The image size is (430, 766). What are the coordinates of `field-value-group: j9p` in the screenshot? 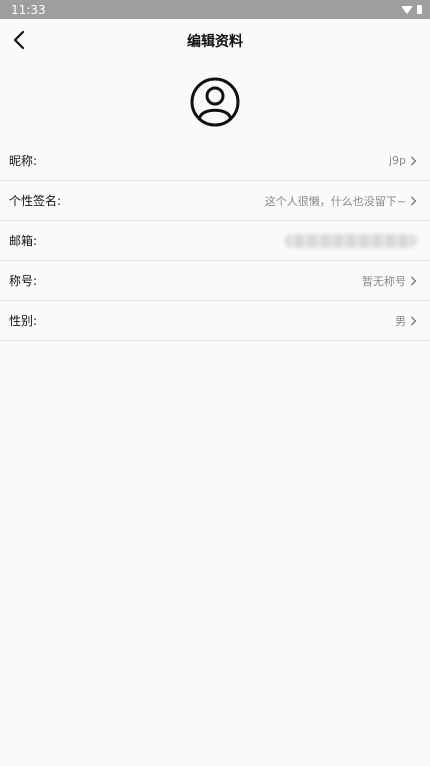 It's located at (403, 160).